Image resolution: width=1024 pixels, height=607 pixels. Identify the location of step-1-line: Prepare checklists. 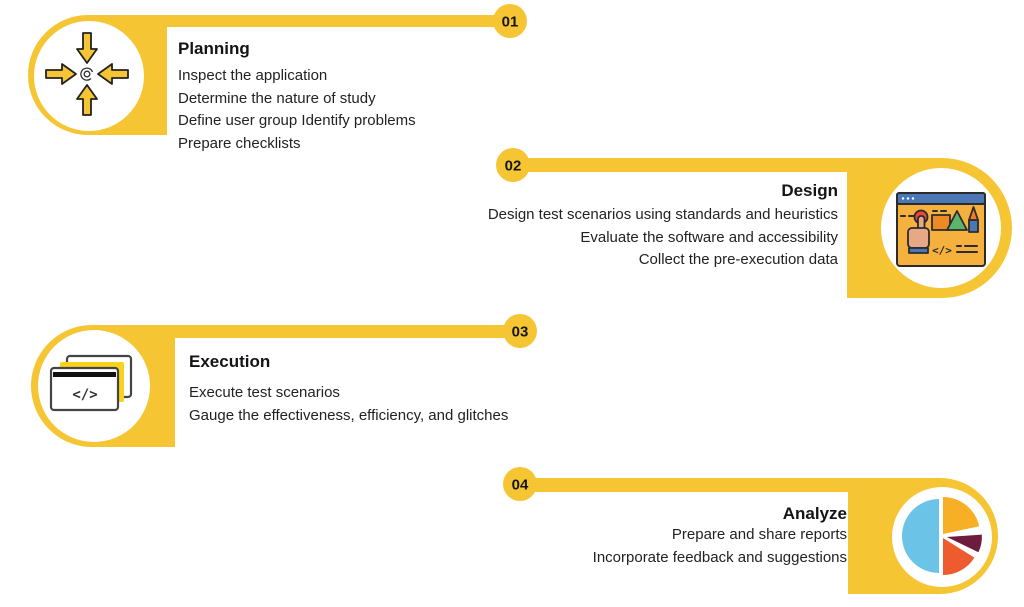
(239, 143).